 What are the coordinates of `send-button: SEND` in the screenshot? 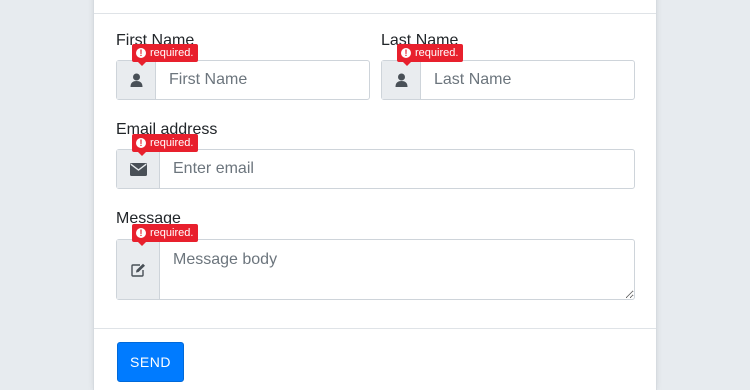 It's located at (150, 362).